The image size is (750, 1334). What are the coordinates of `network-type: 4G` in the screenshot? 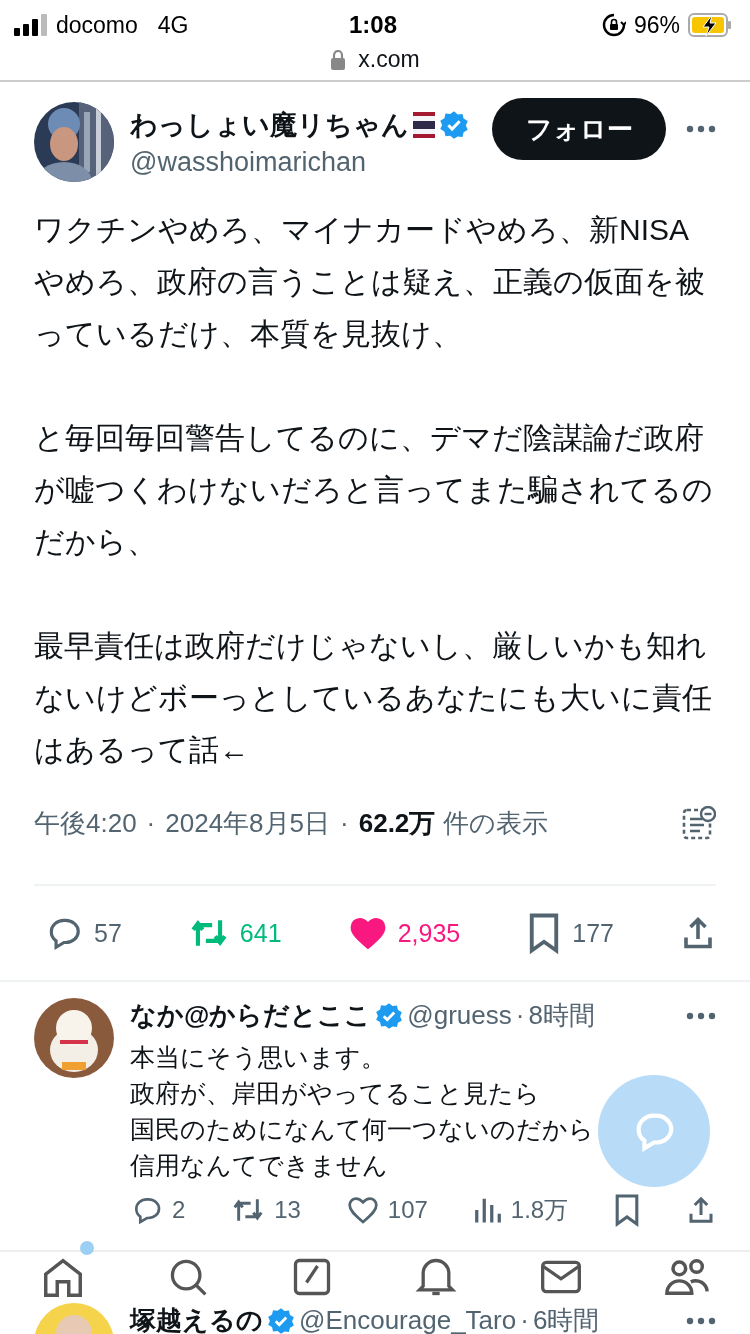 It's located at (173, 25).